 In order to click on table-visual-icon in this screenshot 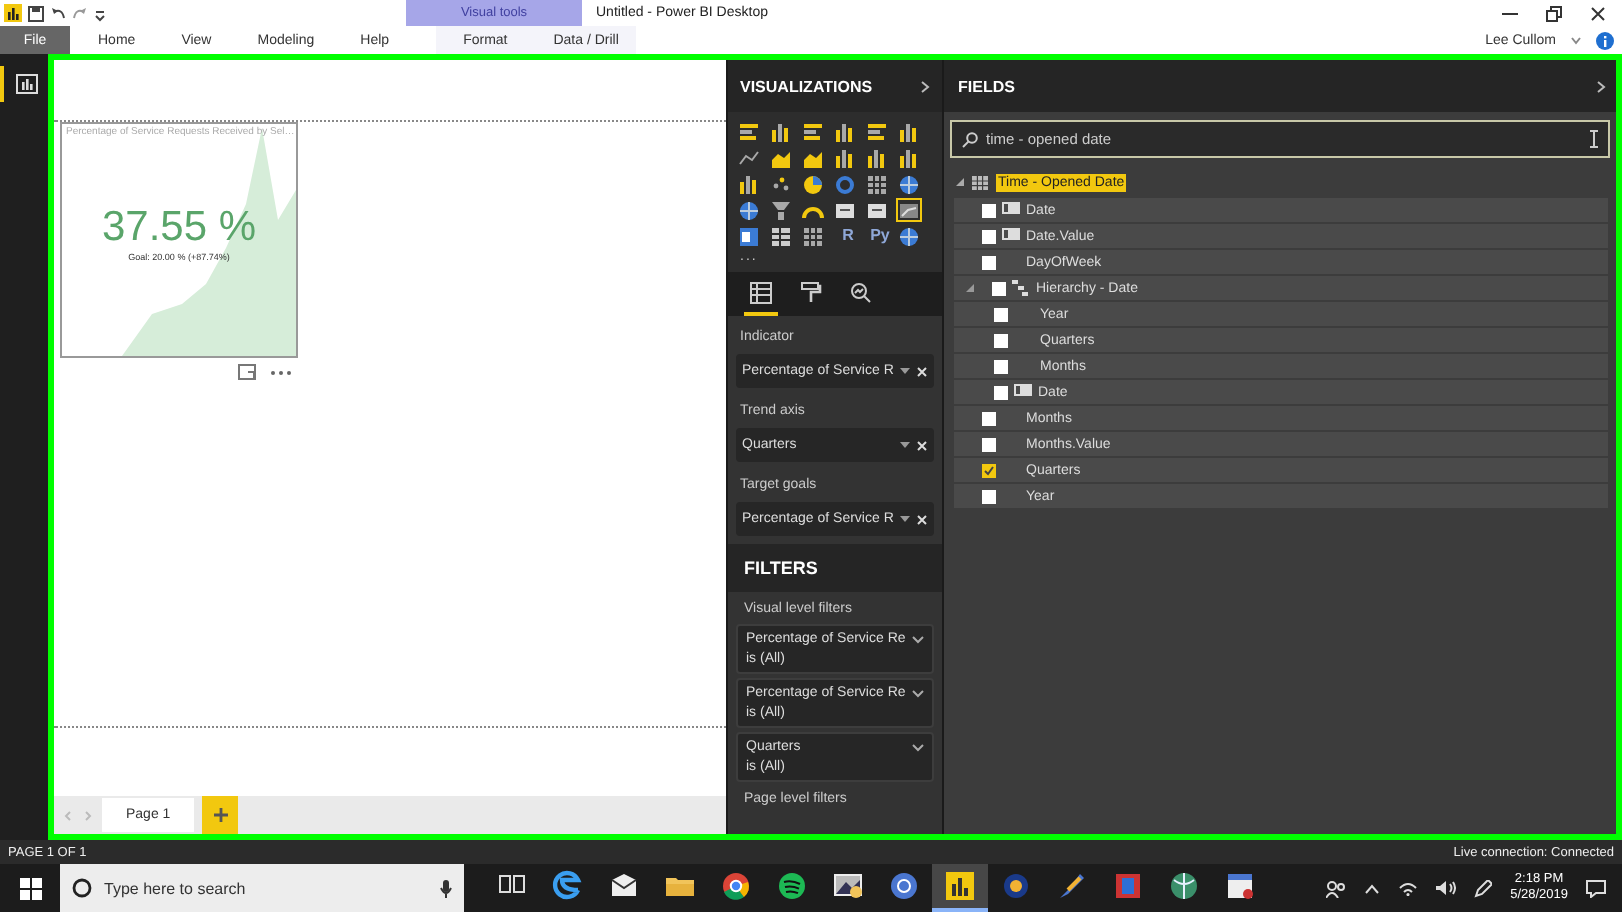, I will do `click(781, 236)`.